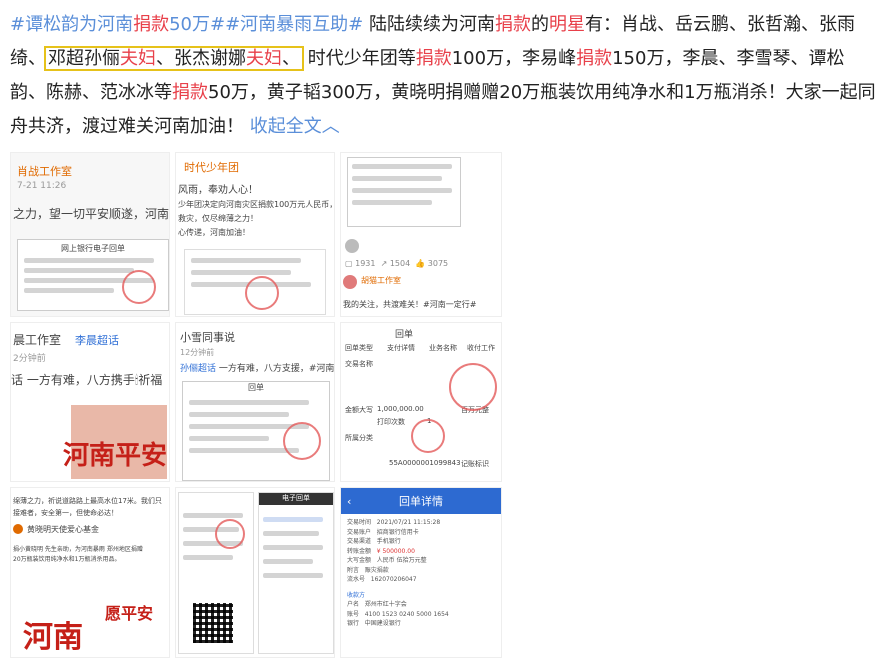 This screenshot has width=883, height=658. What do you see at coordinates (90, 402) in the screenshot?
I see `image-thumb-4: 晨工作室 李晨超话 2分钟前 话 一方有难，八方携手🕯祈福 河南平安` at bounding box center [90, 402].